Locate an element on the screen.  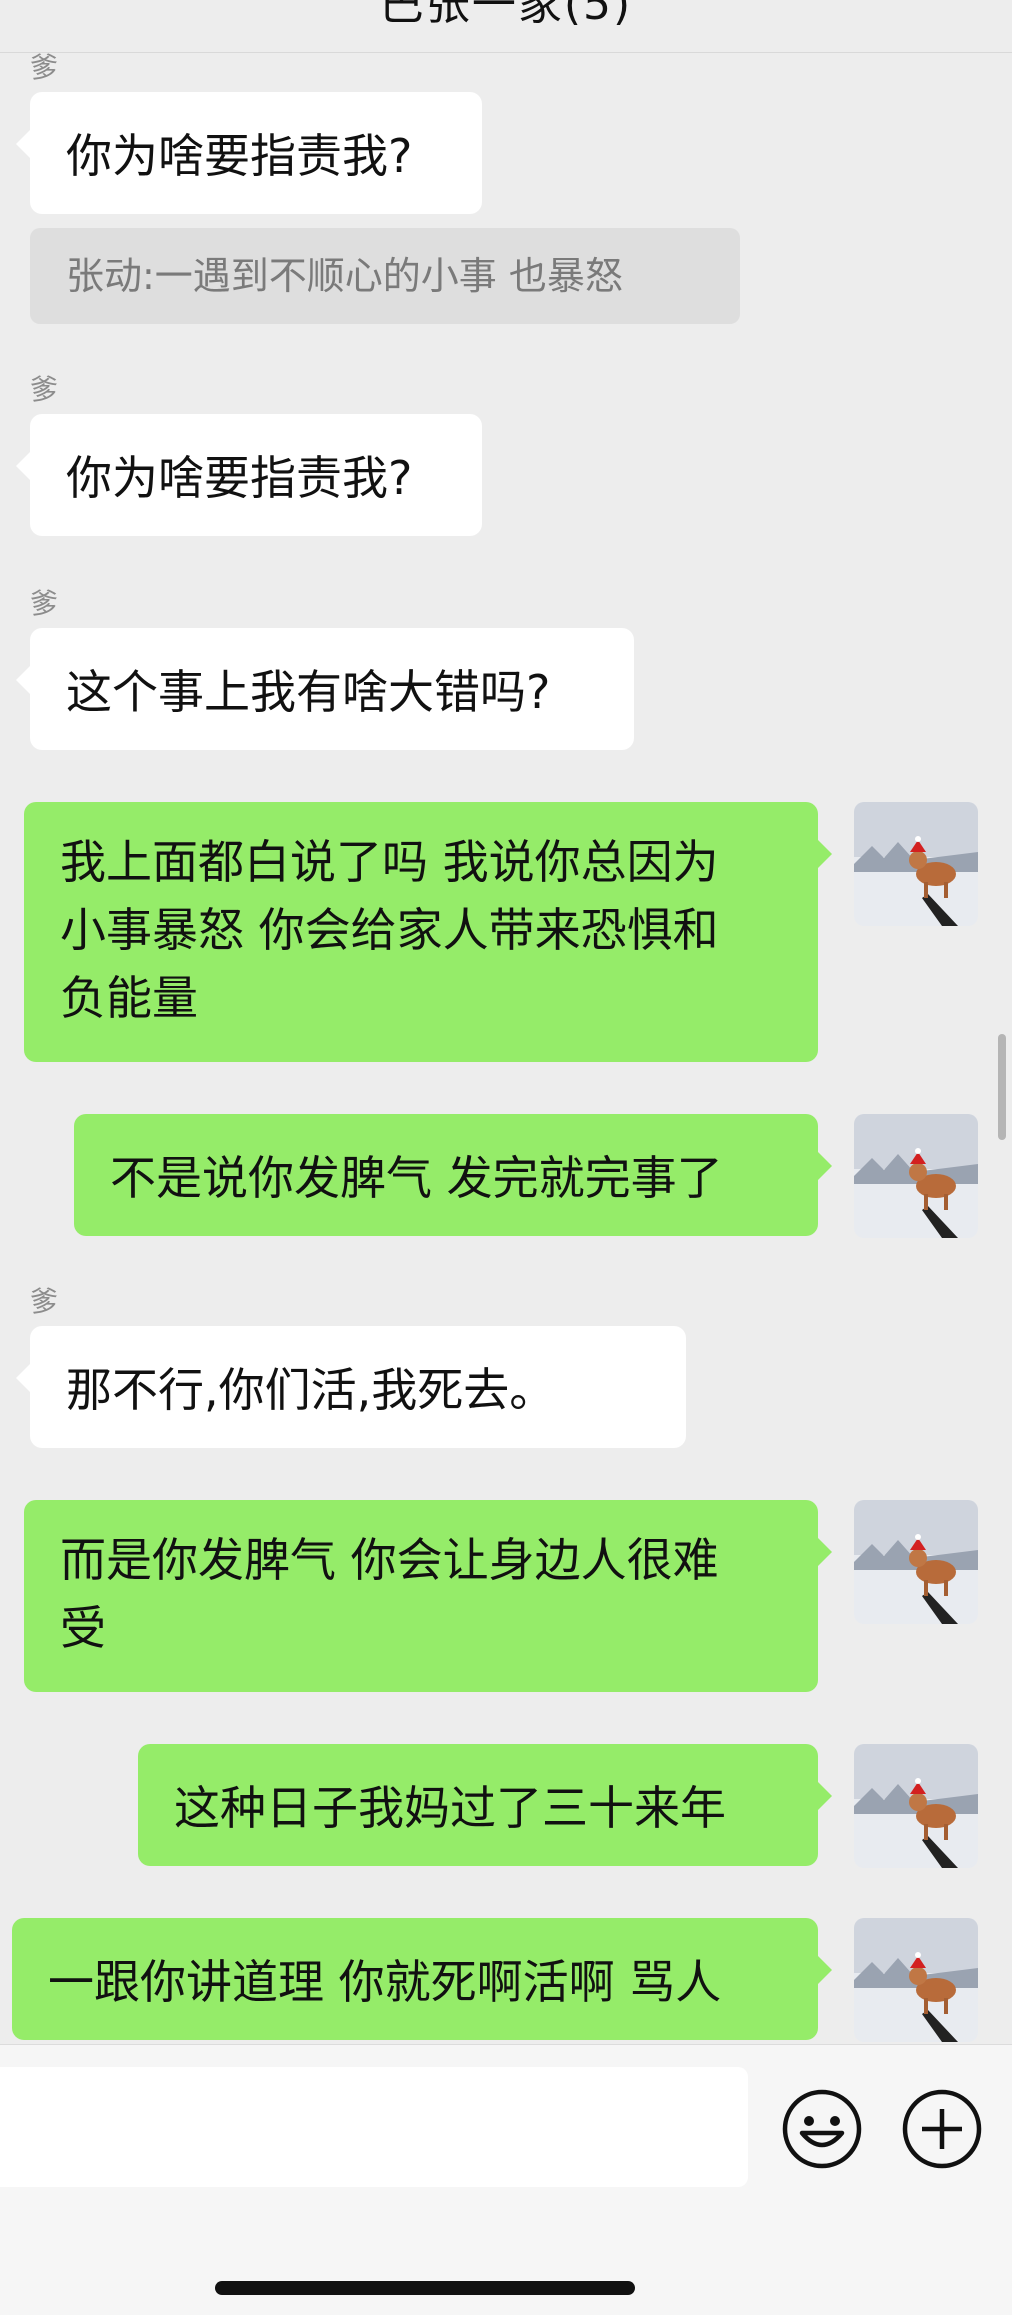
incoming-message-bubble: 那不行,你们活,我死去。 is located at coordinates (351, 1387).